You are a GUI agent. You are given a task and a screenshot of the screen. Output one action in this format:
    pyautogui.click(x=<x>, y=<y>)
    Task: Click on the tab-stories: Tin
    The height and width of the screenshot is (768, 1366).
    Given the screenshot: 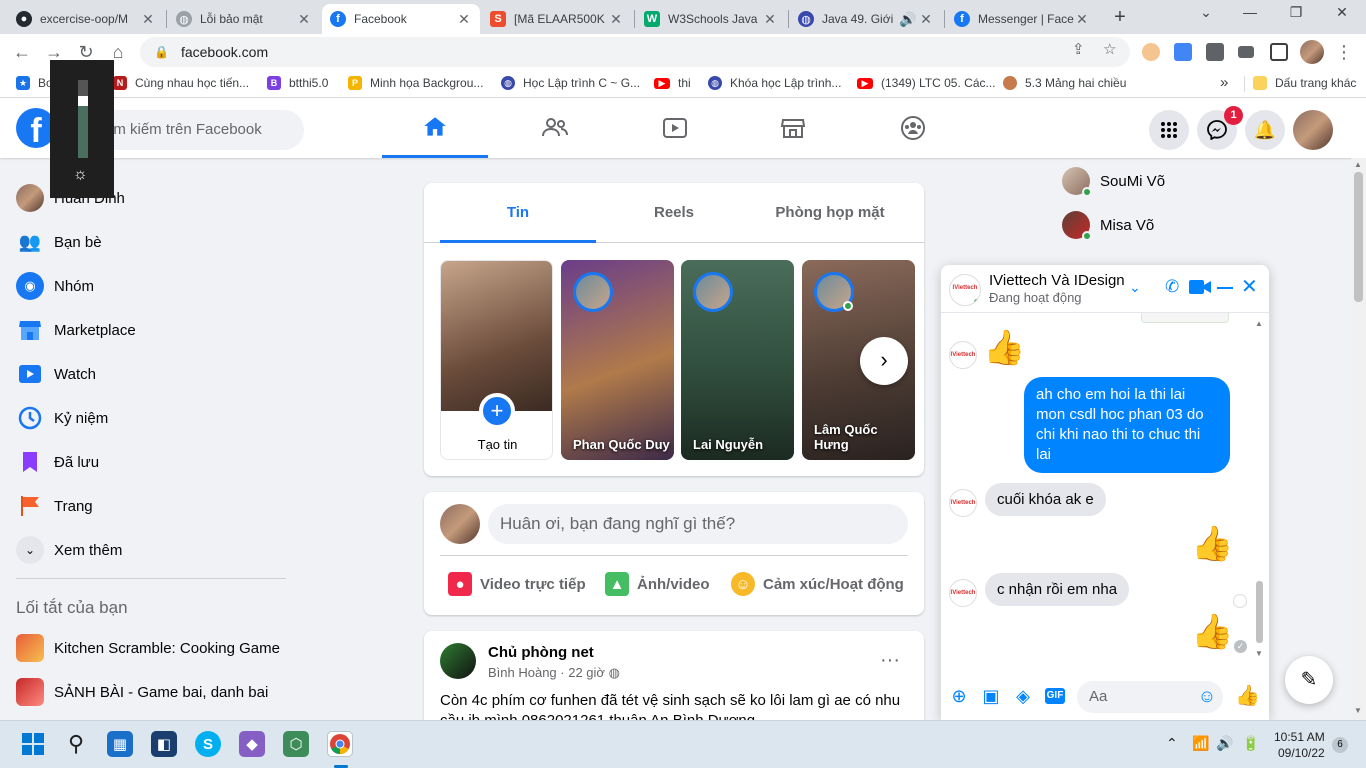 What is the action you would take?
    pyautogui.click(x=518, y=213)
    